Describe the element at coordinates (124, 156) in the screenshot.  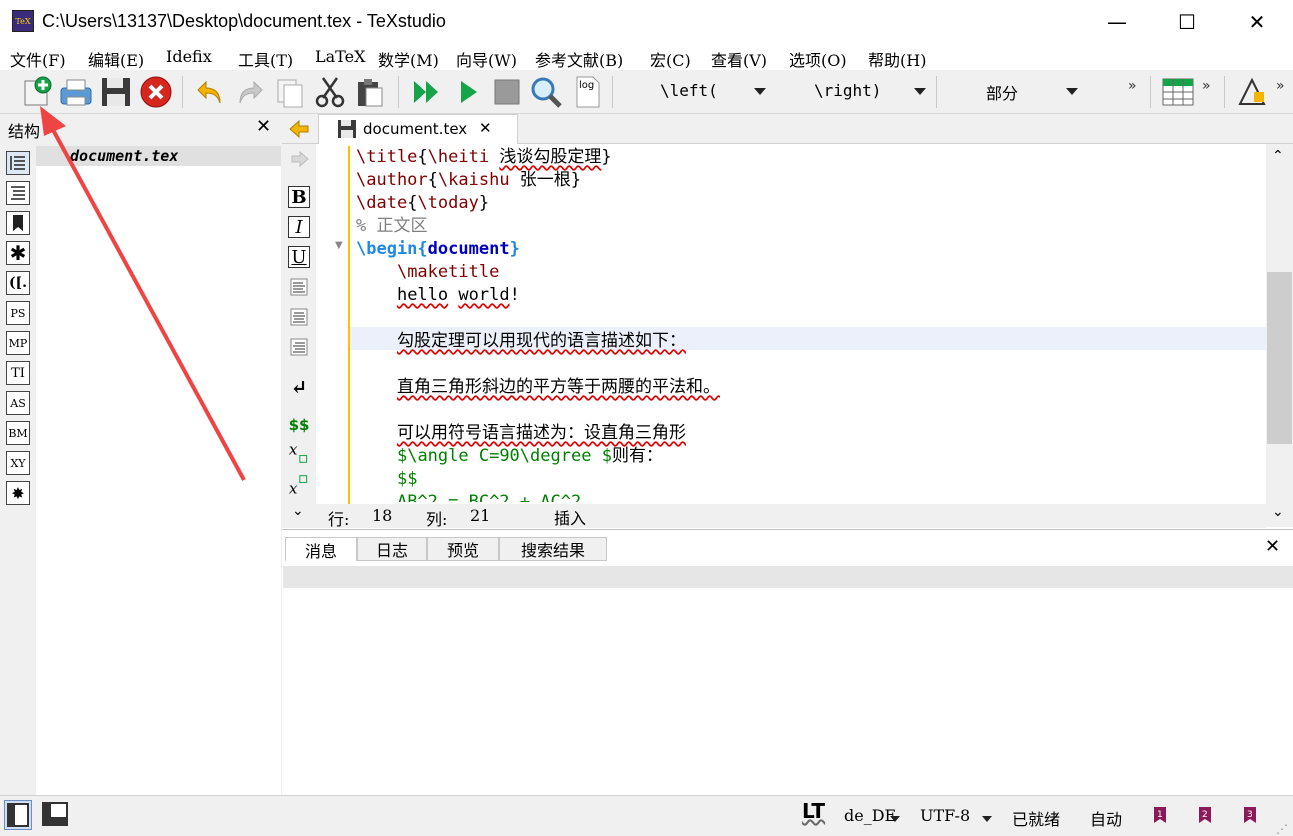
I see `tree-item-document: document.tex` at that location.